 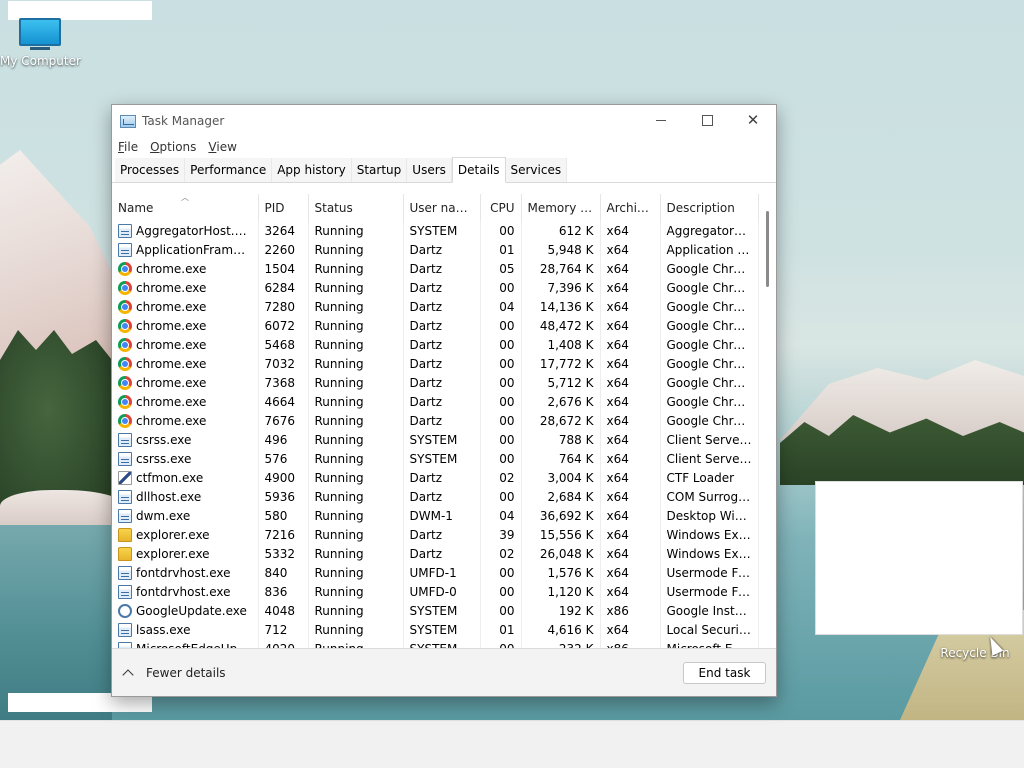 I want to click on menu-file: File, so click(x=128, y=147).